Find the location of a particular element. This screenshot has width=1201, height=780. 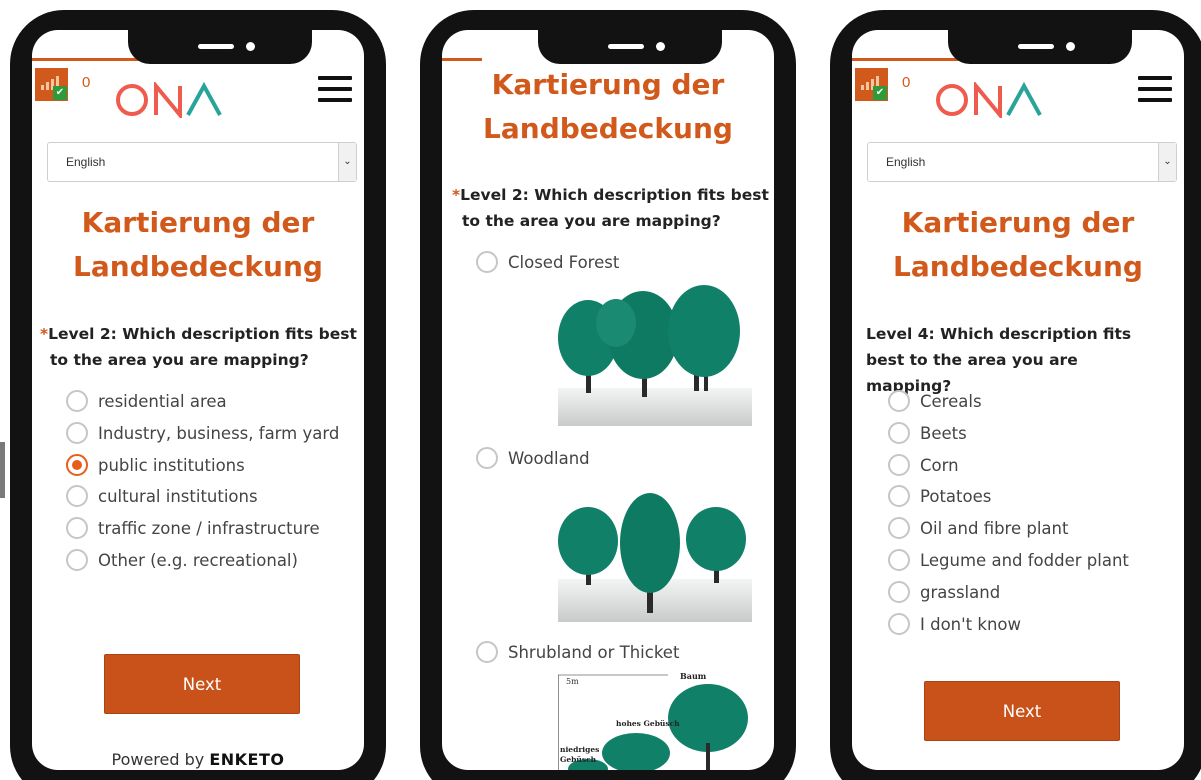

radio-option: Closed Forest is located at coordinates (547, 262).